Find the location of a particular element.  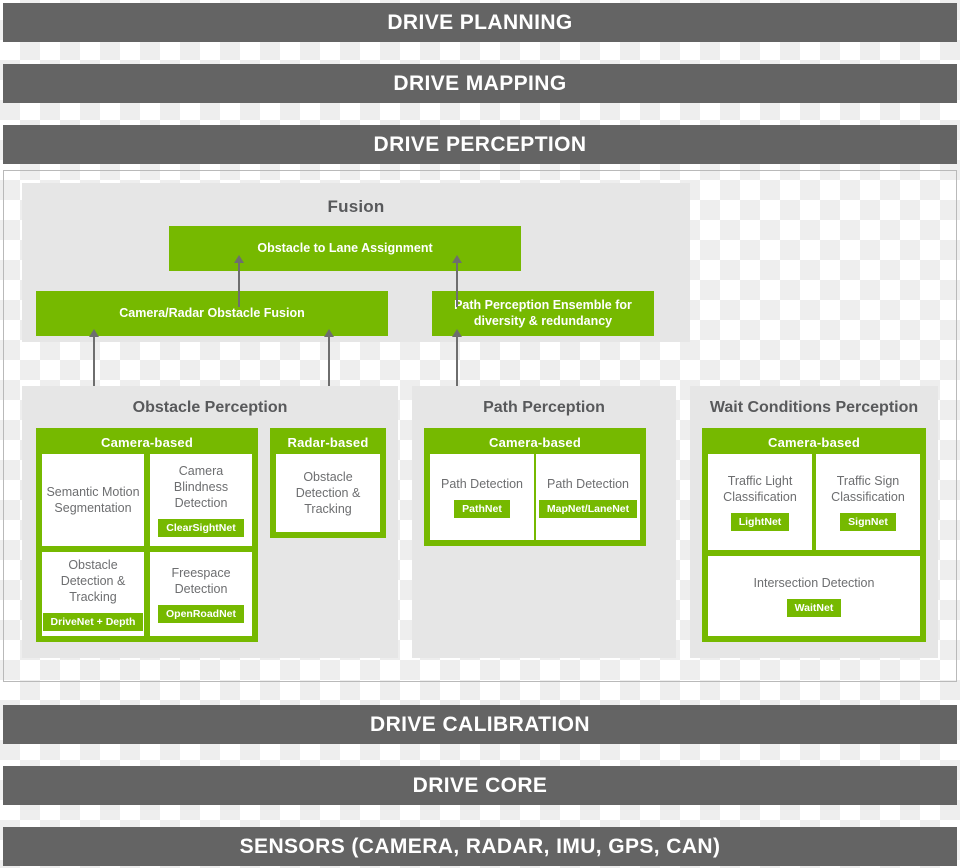

stack-bar-label: DRIVE MAPPING is located at coordinates (480, 83).